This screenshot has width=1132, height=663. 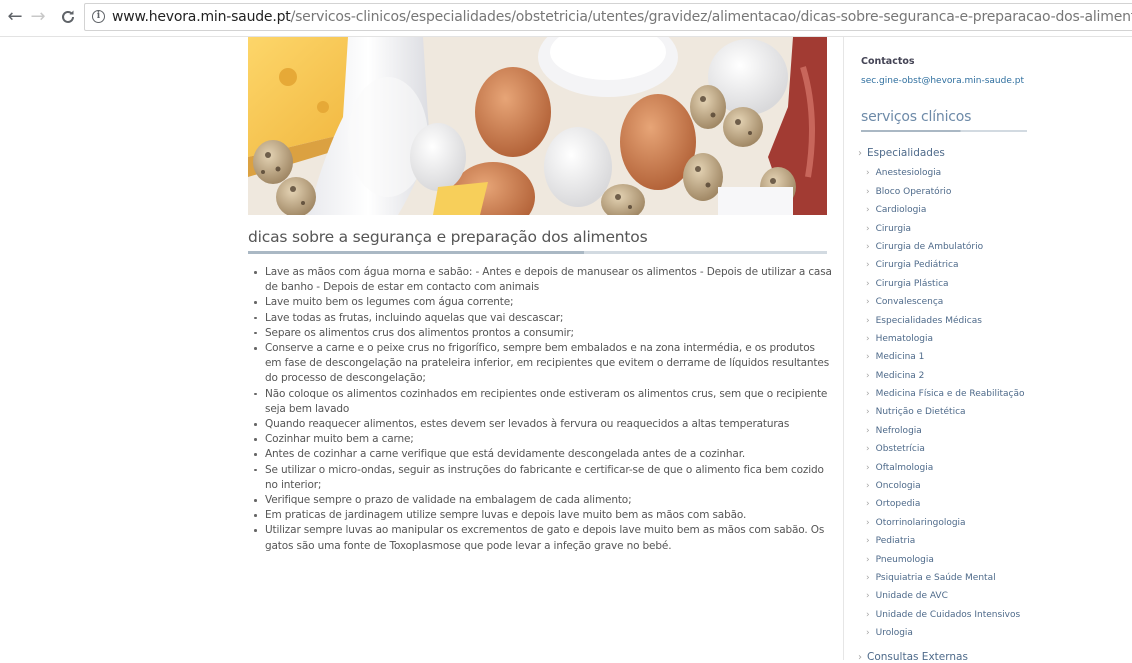 I want to click on sidebar-item-label: Hematologia, so click(x=904, y=338).